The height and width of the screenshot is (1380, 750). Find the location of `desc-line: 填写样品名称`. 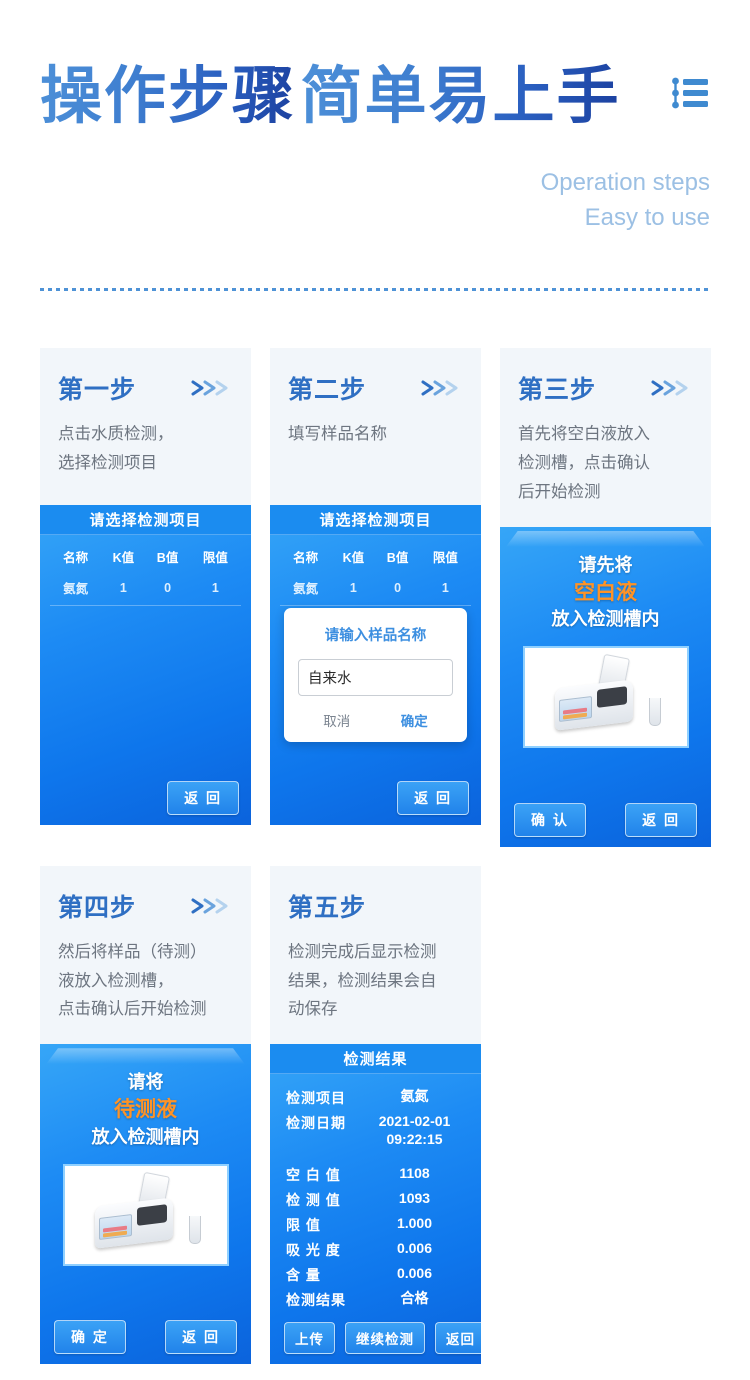

desc-line: 填写样品名称 is located at coordinates (337, 434).